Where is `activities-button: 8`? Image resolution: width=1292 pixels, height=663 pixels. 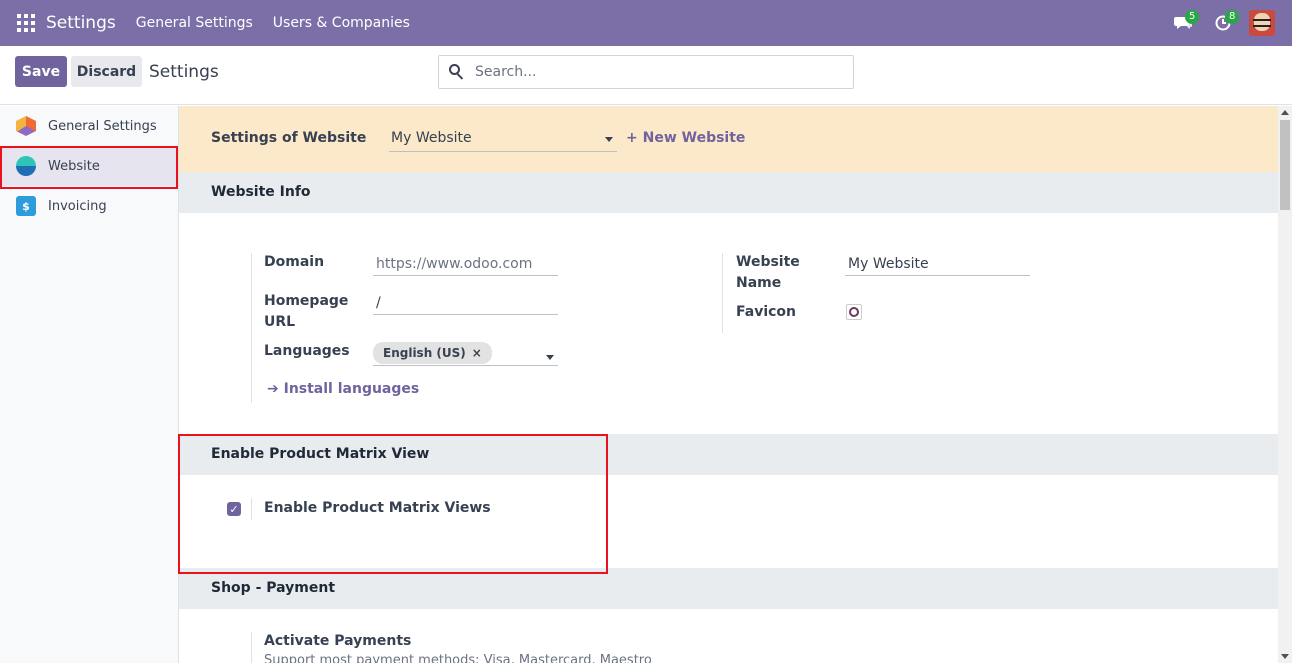 activities-button: 8 is located at coordinates (1223, 23).